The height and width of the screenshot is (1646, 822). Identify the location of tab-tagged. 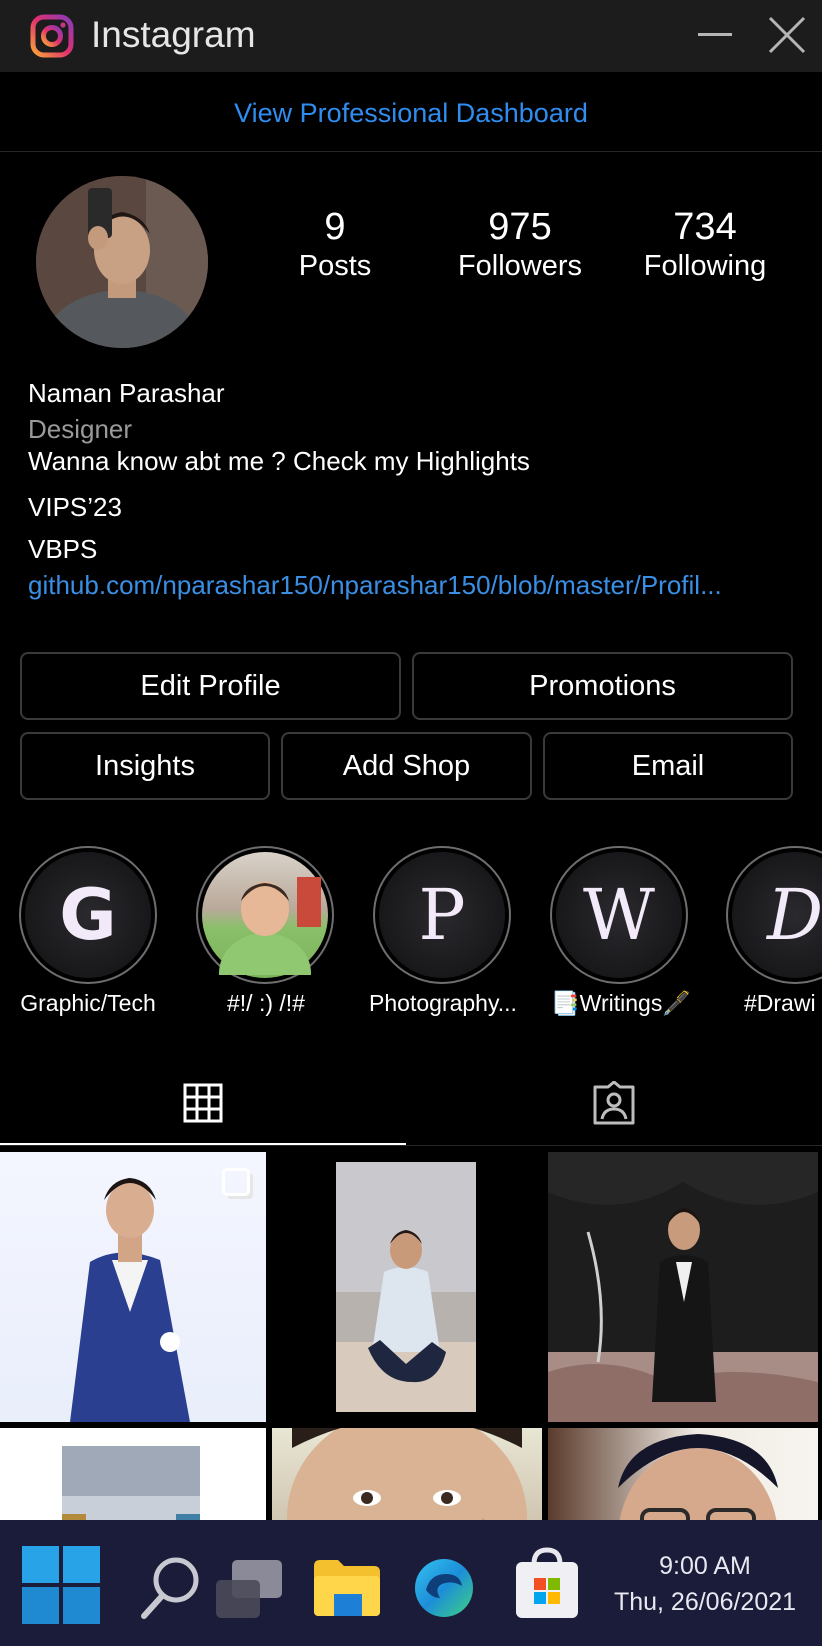
(614, 1103).